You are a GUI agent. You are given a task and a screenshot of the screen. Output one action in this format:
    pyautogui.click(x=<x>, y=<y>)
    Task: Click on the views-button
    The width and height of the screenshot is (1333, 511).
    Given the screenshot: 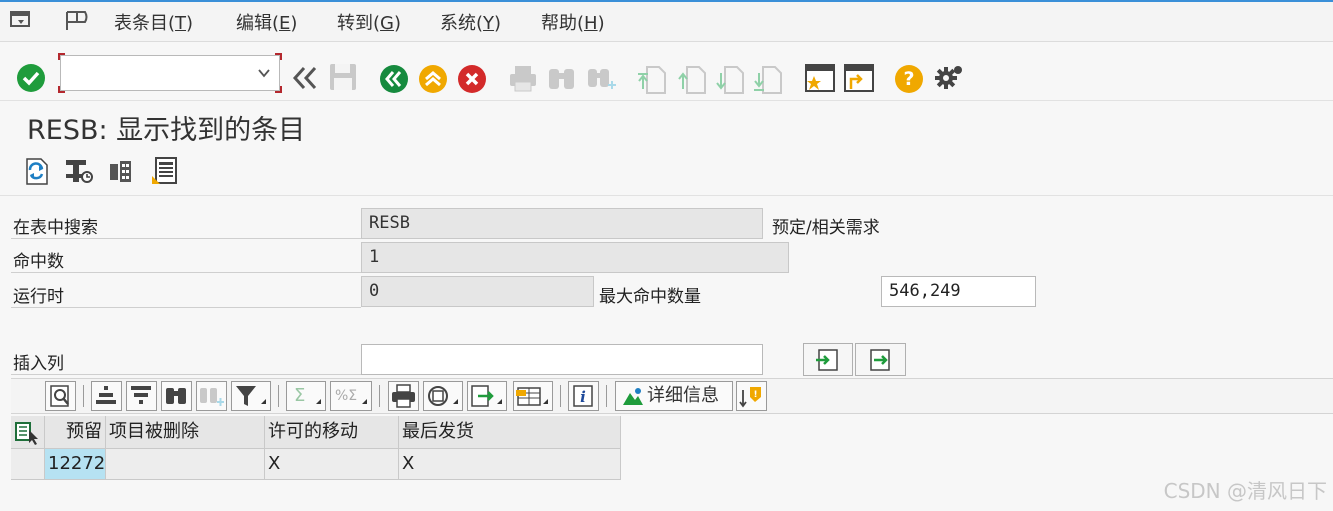 What is the action you would take?
    pyautogui.click(x=443, y=396)
    